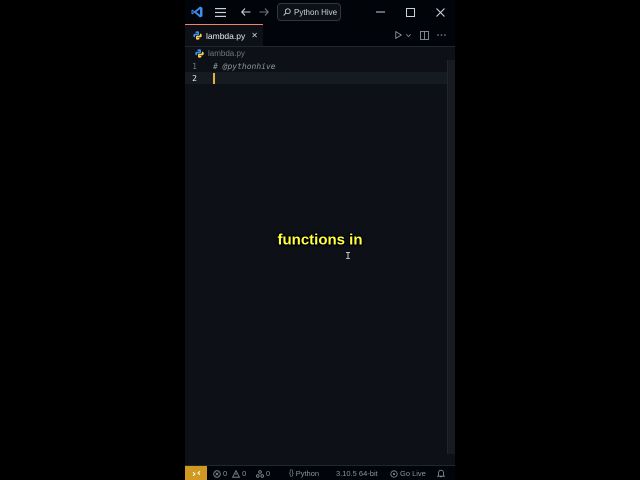 The image size is (640, 480). Describe the element at coordinates (217, 473) in the screenshot. I see `error-icon` at that location.